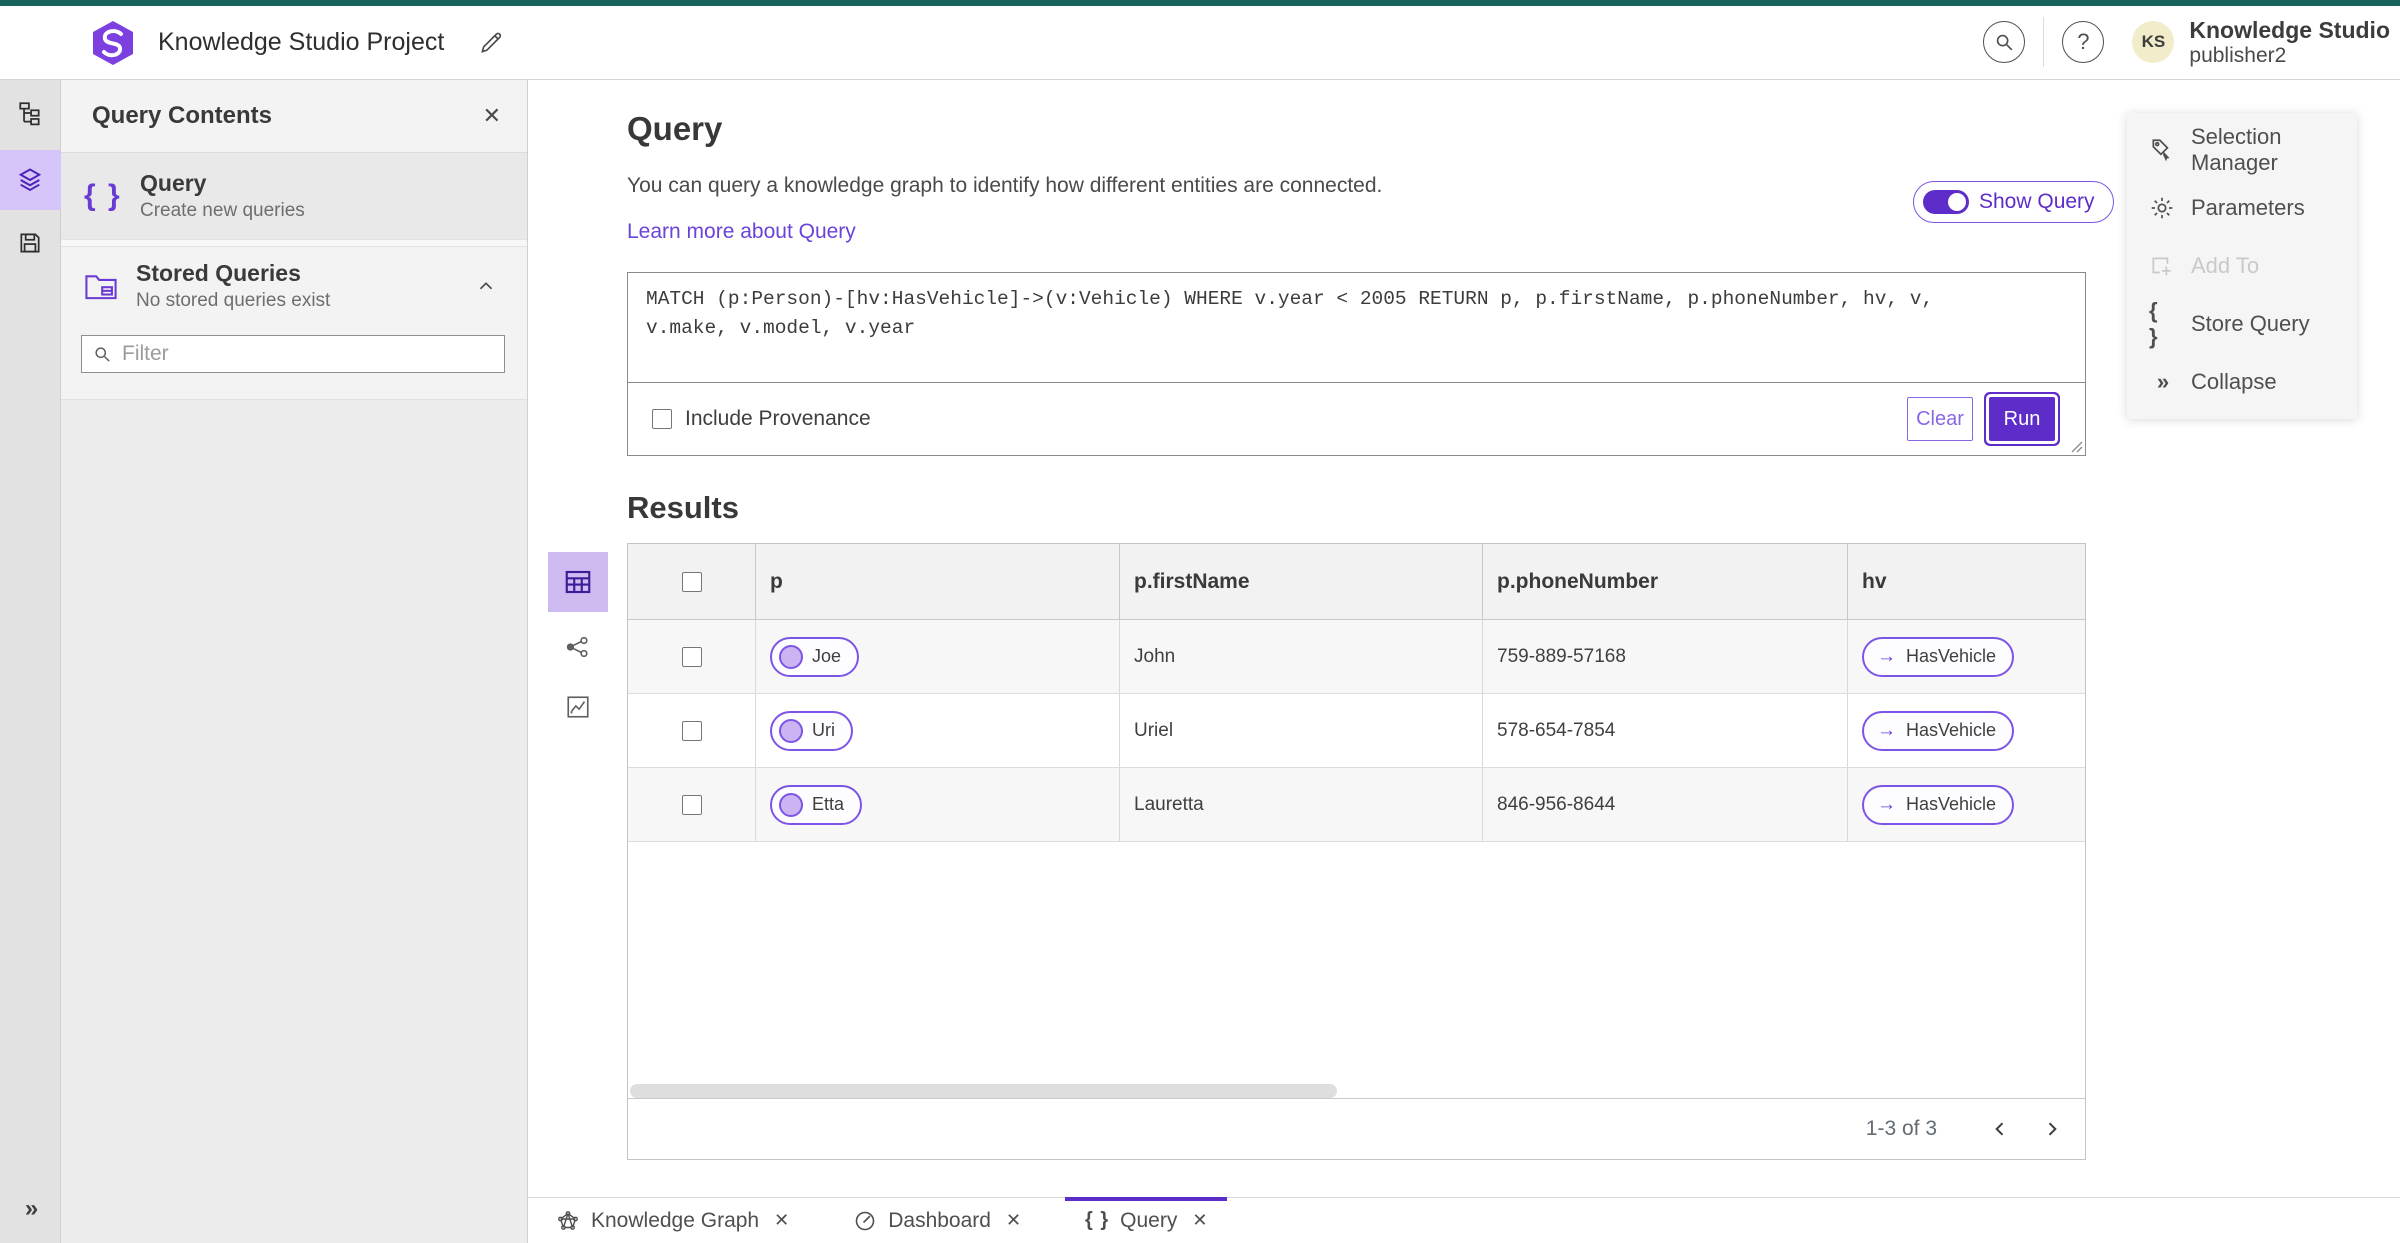 The width and height of the screenshot is (2400, 1243). I want to click on edit-title-button, so click(491, 43).